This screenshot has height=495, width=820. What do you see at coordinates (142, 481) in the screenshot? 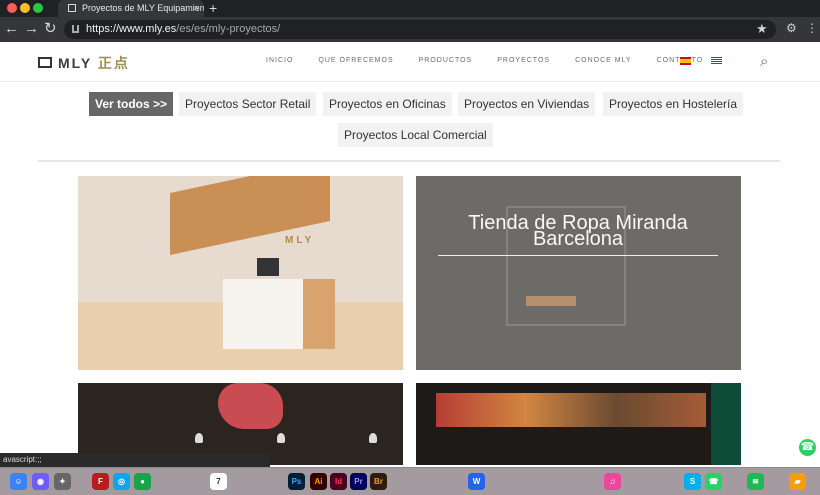
I see `chrome-icon: ●` at bounding box center [142, 481].